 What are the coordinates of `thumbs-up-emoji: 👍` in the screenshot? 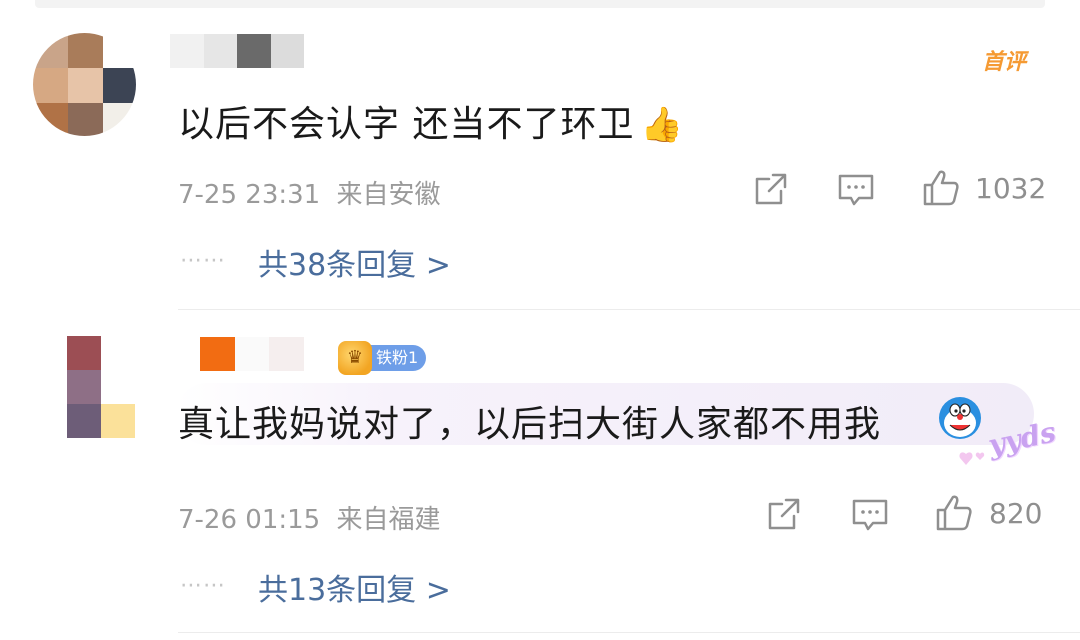 It's located at (662, 125).